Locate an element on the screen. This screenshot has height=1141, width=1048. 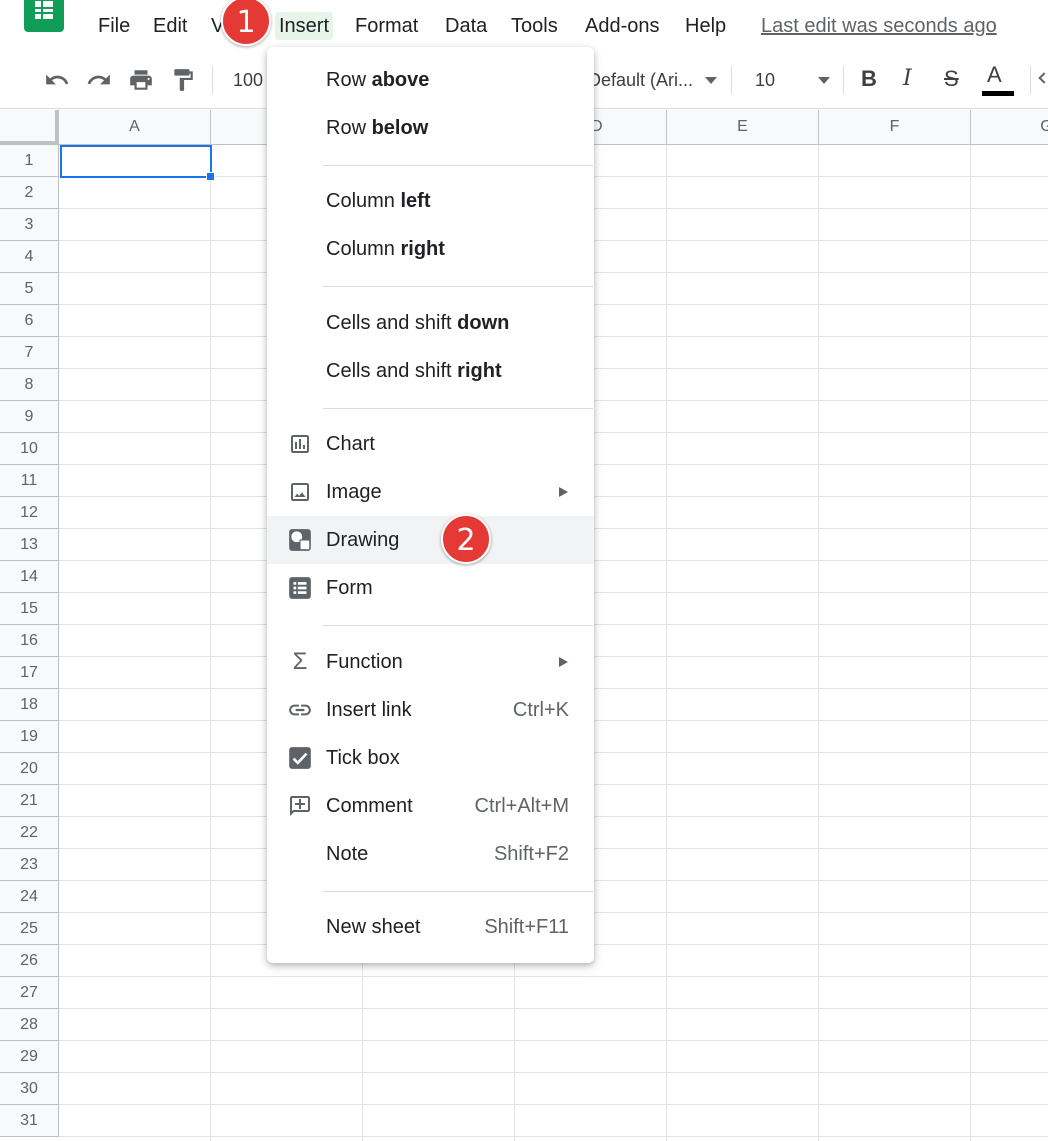
row-header-19: 19 is located at coordinates (29, 737).